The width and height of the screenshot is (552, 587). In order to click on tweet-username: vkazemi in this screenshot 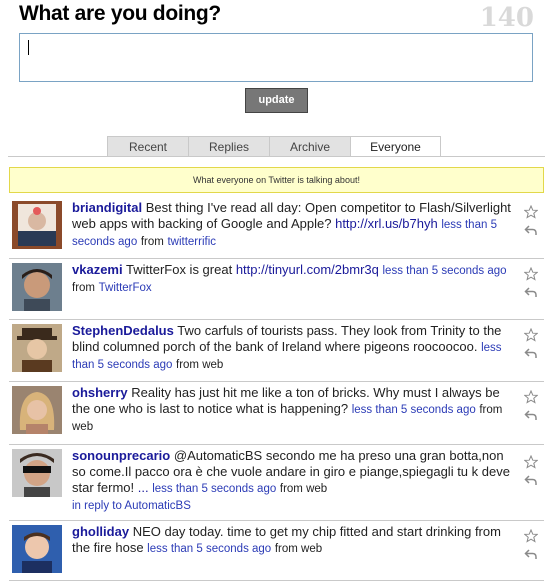, I will do `click(97, 269)`.